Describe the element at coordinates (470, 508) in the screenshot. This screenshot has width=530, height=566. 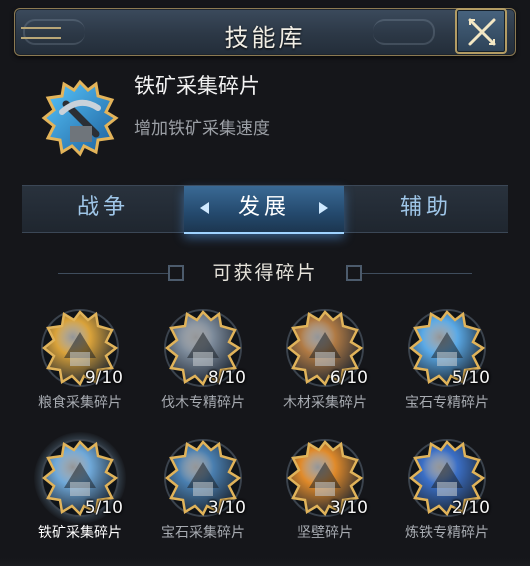
I see `fragment-count: 2/10` at that location.